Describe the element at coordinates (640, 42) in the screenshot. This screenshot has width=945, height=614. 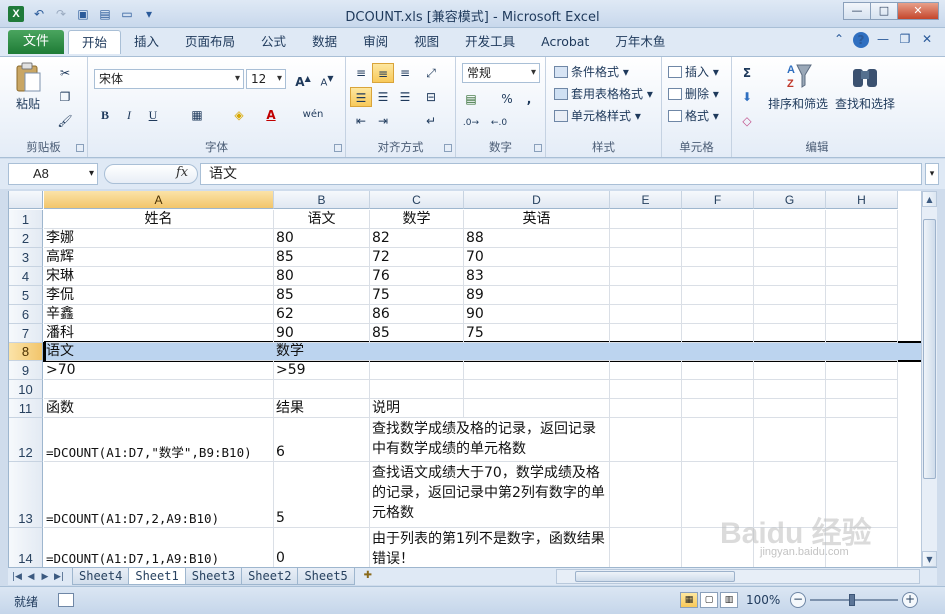
I see `tab-wannianmuyu: 万年木鱼` at that location.